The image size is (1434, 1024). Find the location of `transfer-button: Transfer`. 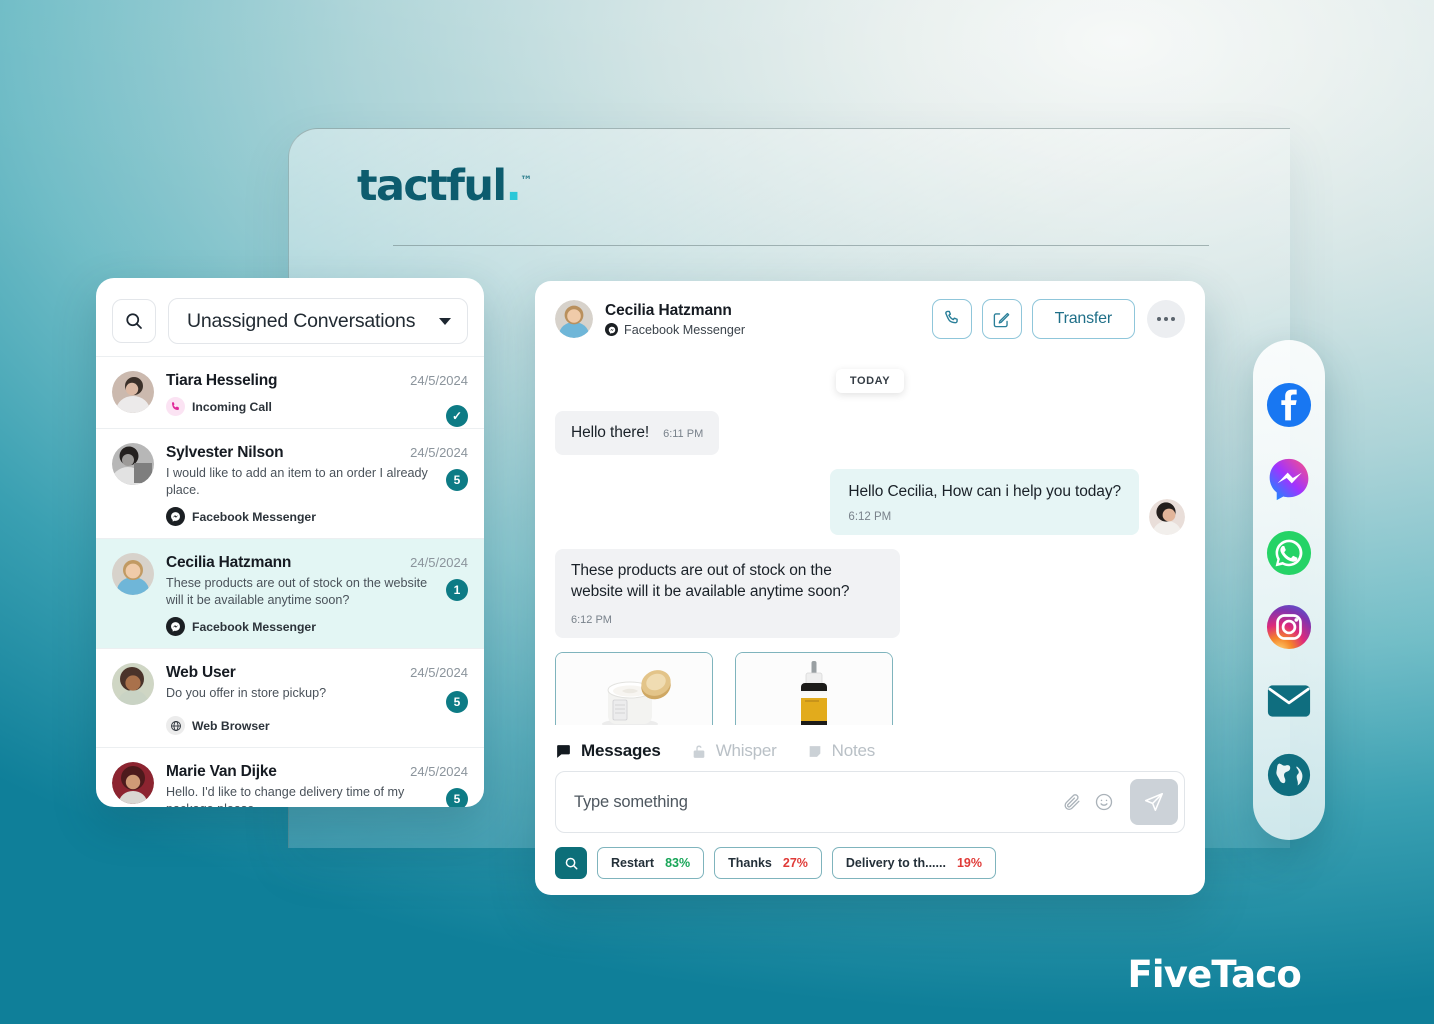

transfer-button: Transfer is located at coordinates (1083, 319).